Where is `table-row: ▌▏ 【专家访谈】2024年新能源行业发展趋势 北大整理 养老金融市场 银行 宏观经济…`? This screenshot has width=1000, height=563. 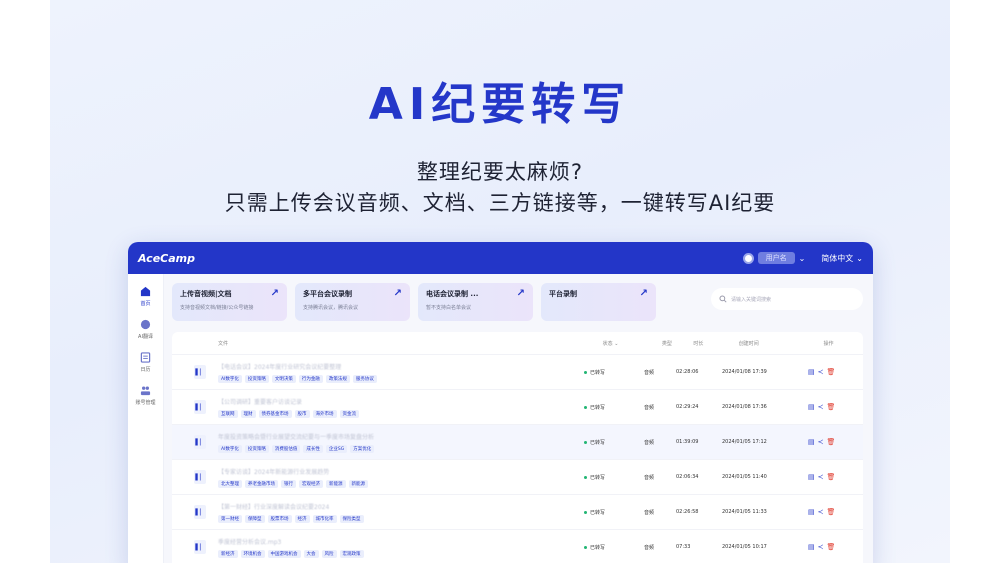
table-row: ▌▏ 【专家访谈】2024年新能源行业发展趋势 北大整理 养老金融市场 银行 宏观经济… is located at coordinates (517, 476).